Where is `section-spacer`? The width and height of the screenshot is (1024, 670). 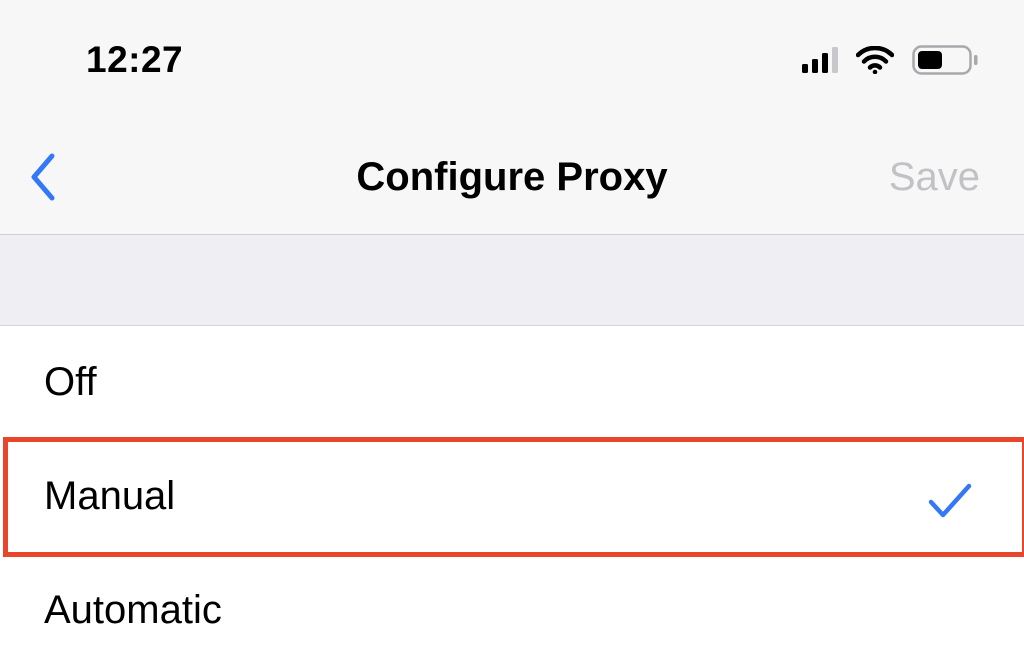 section-spacer is located at coordinates (512, 280).